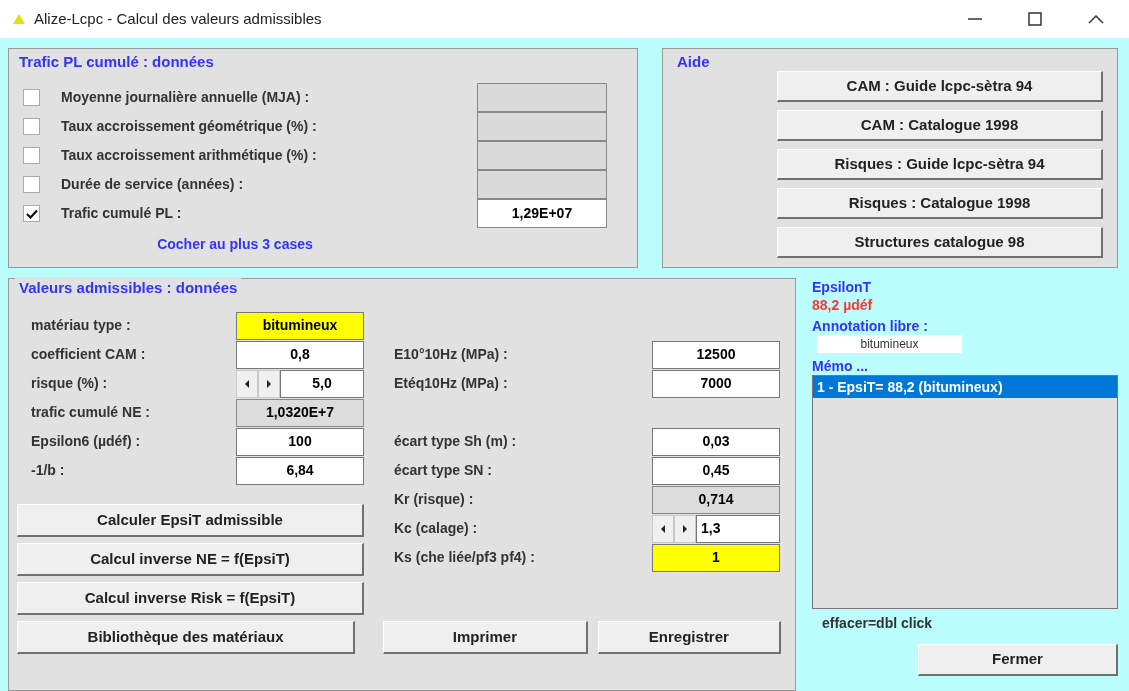 This screenshot has width=1129, height=691. Describe the element at coordinates (88, 354) in the screenshot. I see `field-label: coefficient CAM :` at that location.